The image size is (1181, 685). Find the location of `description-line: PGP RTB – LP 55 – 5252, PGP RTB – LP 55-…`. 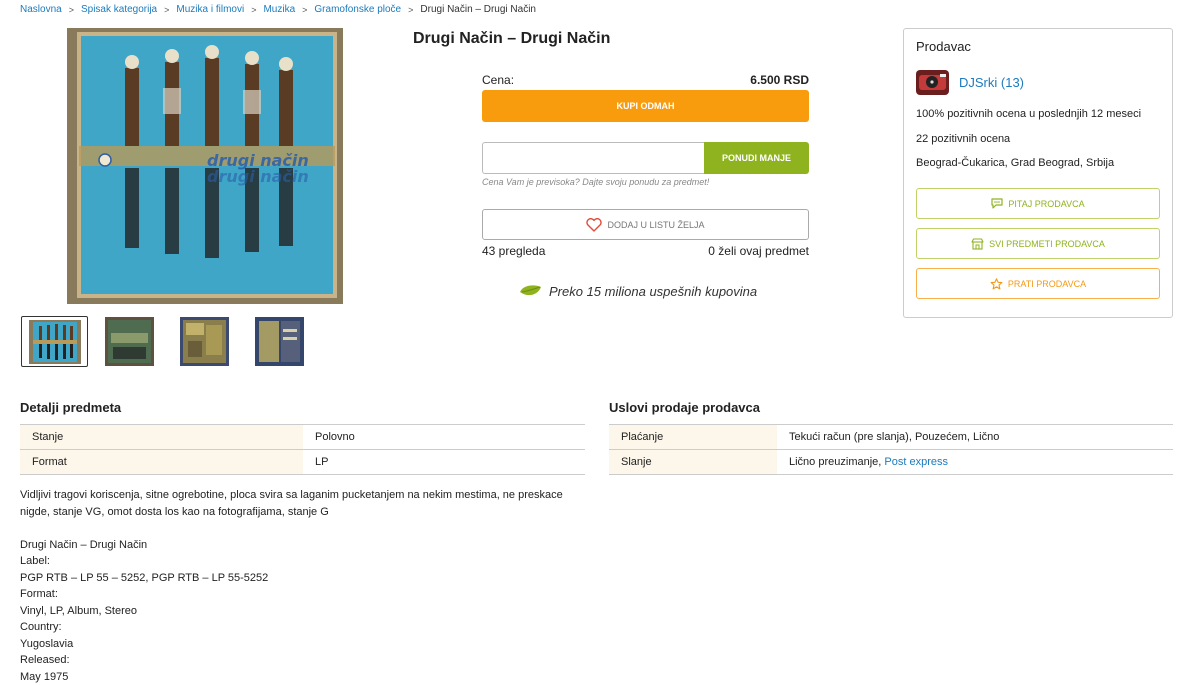

description-line: PGP RTB – LP 55 – 5252, PGP RTB – LP 55-… is located at coordinates (144, 577).